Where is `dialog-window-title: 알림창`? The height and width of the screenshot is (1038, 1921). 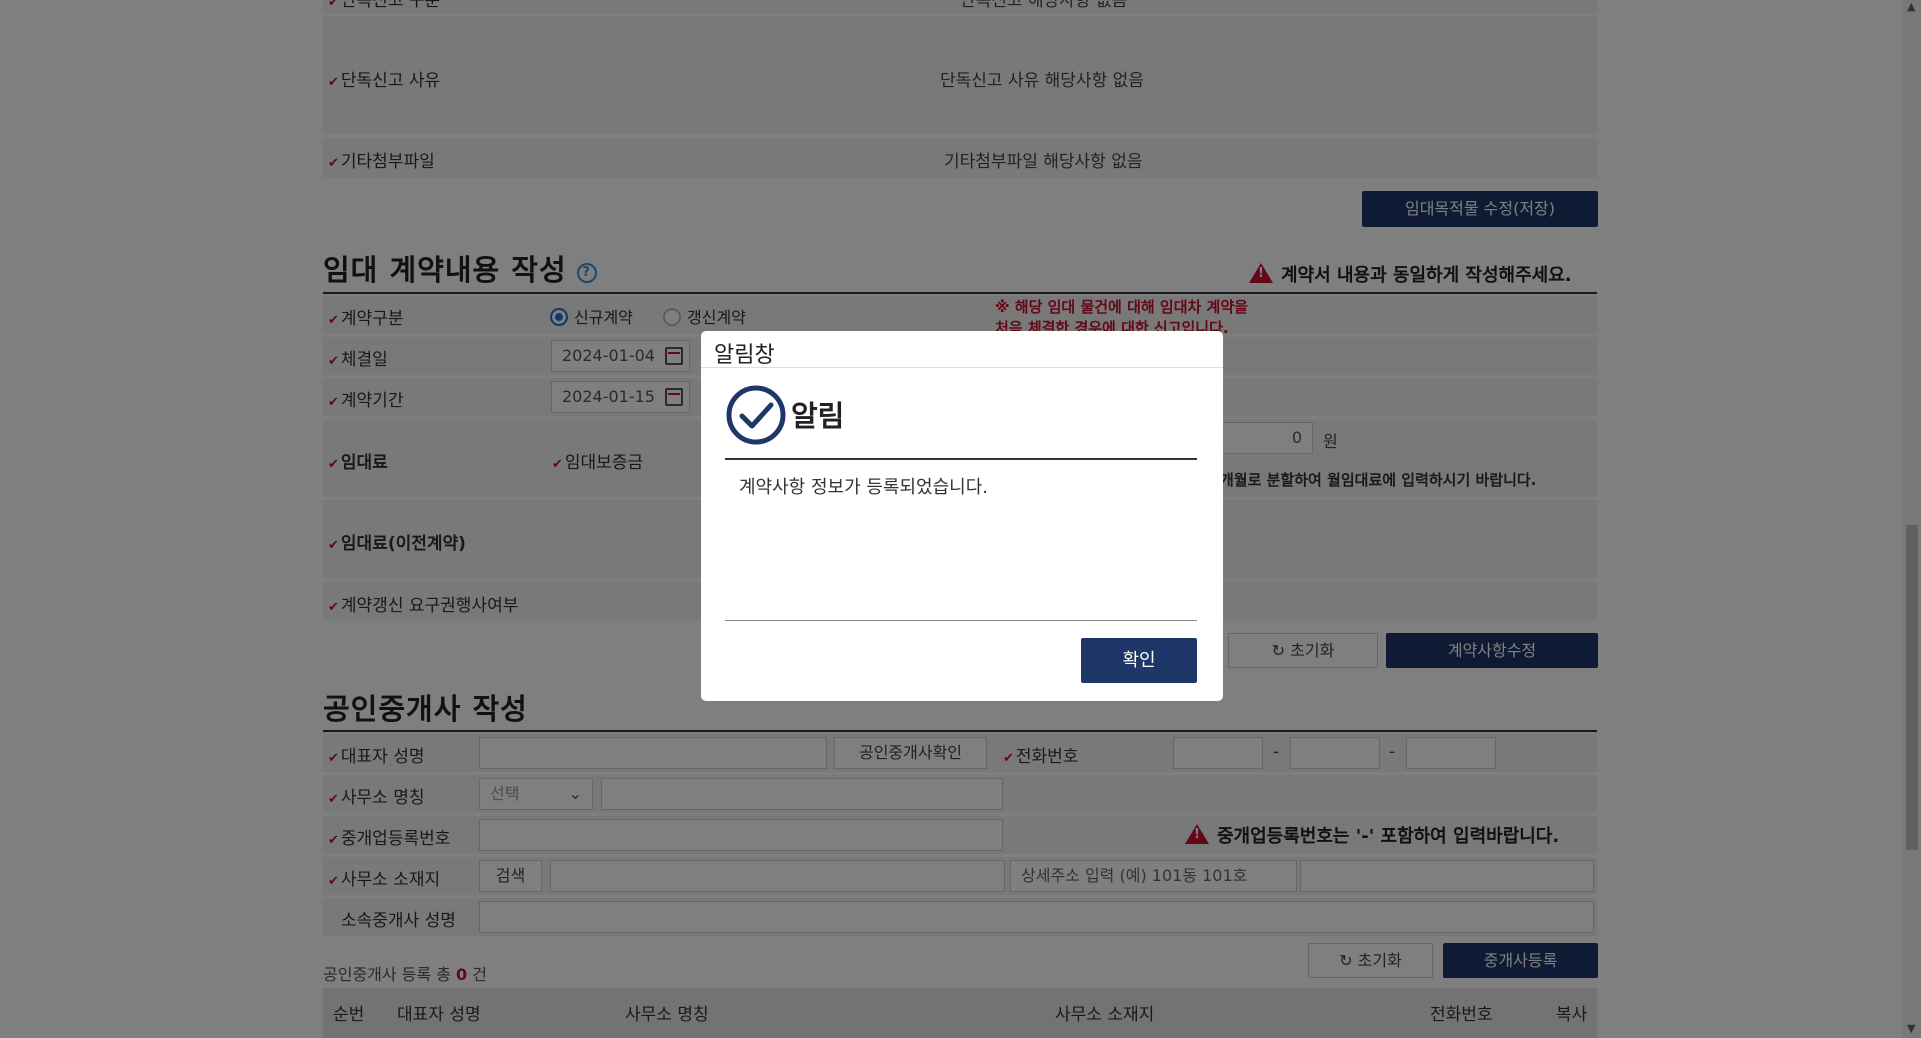 dialog-window-title: 알림창 is located at coordinates (744, 355).